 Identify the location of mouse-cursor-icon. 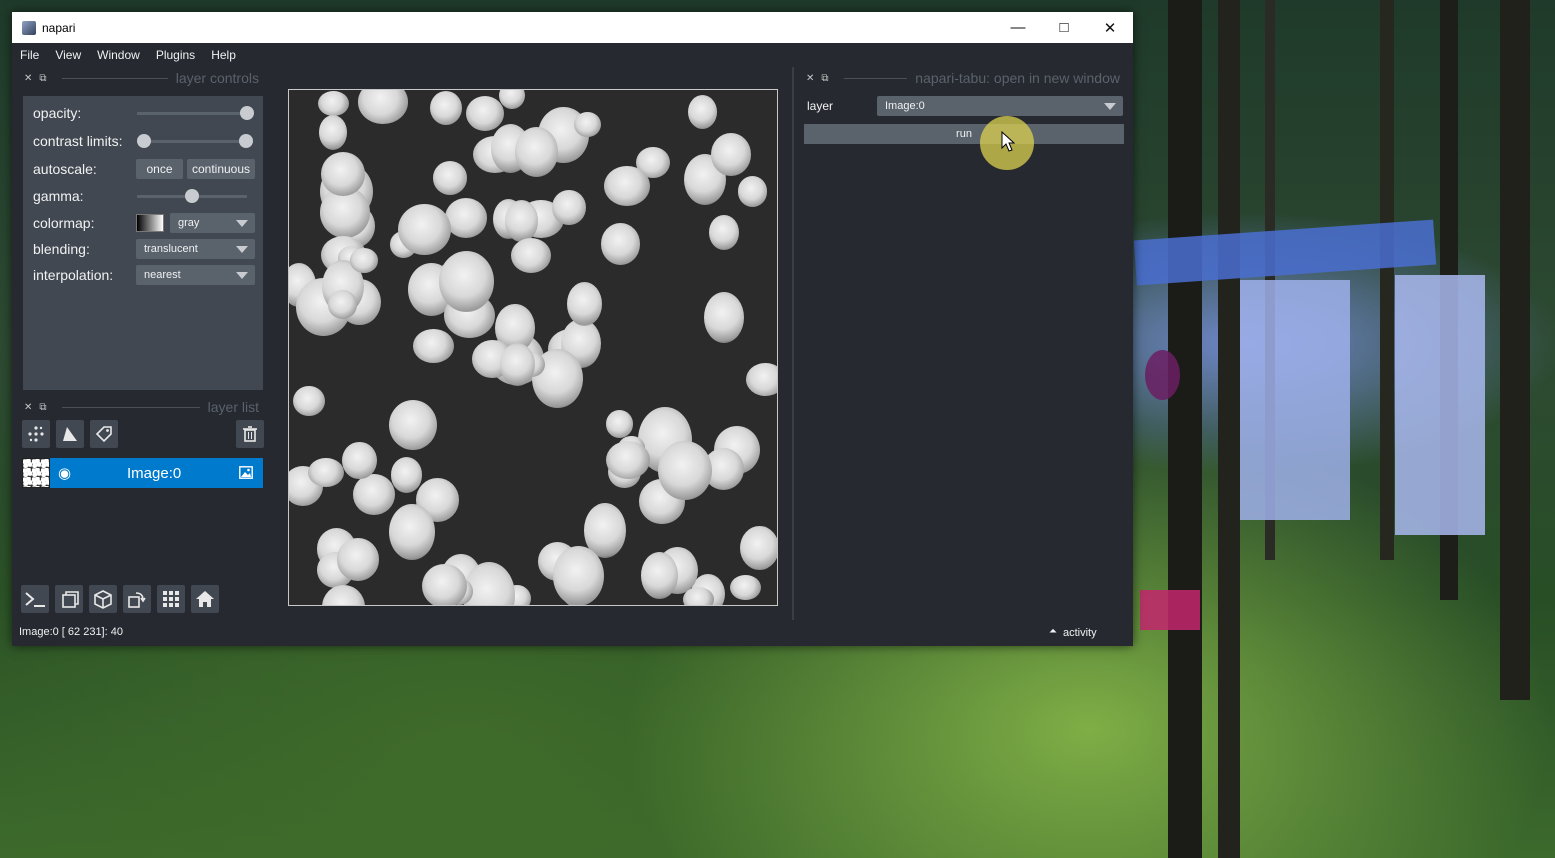
(1008, 141).